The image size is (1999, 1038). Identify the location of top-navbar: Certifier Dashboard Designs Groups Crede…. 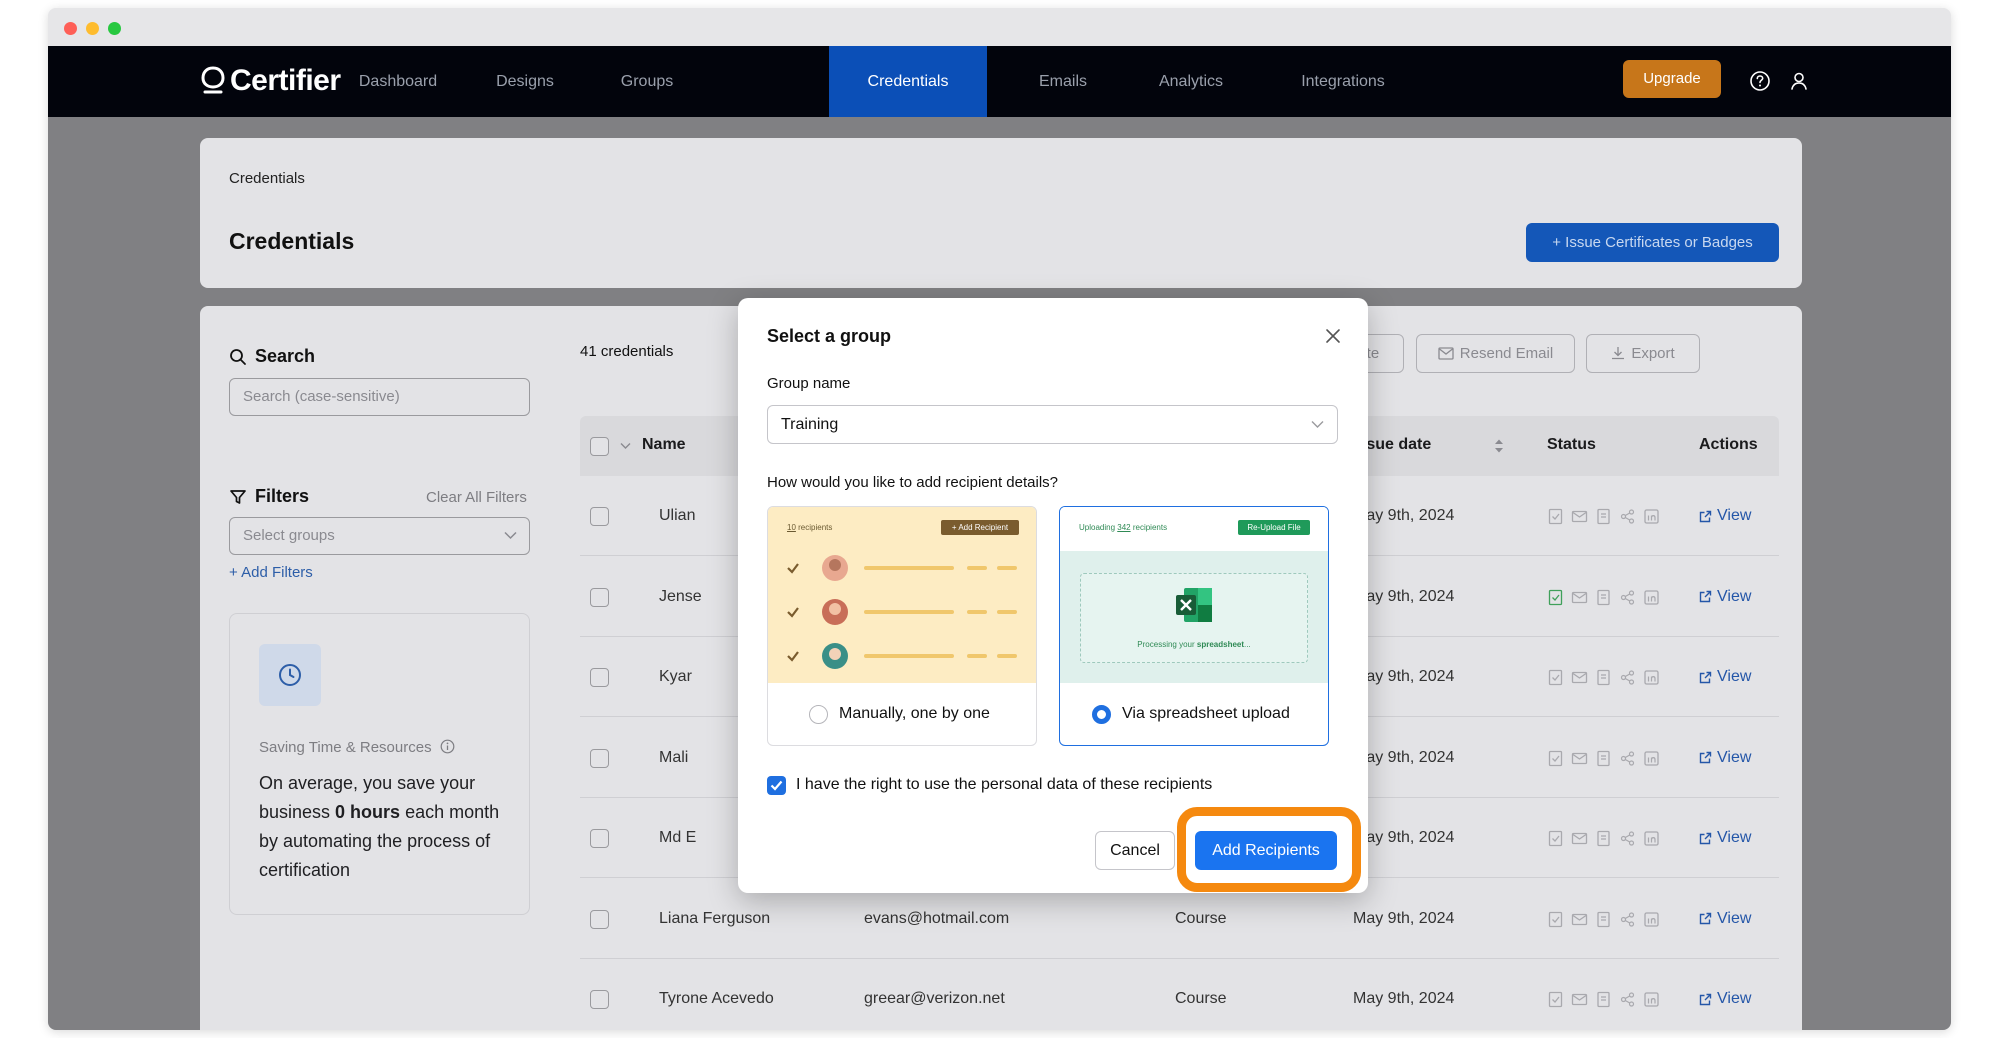
(999, 81).